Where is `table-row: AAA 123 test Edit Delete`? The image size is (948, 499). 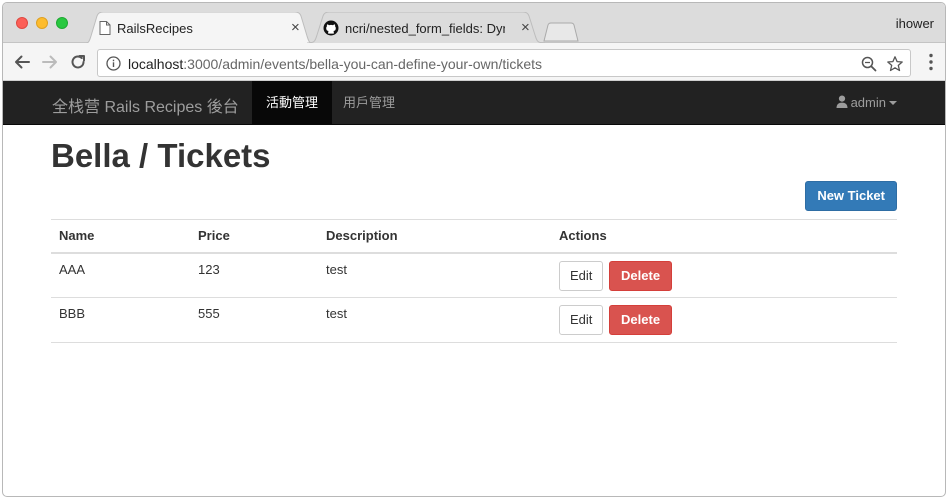
table-row: AAA 123 test Edit Delete is located at coordinates (474, 275).